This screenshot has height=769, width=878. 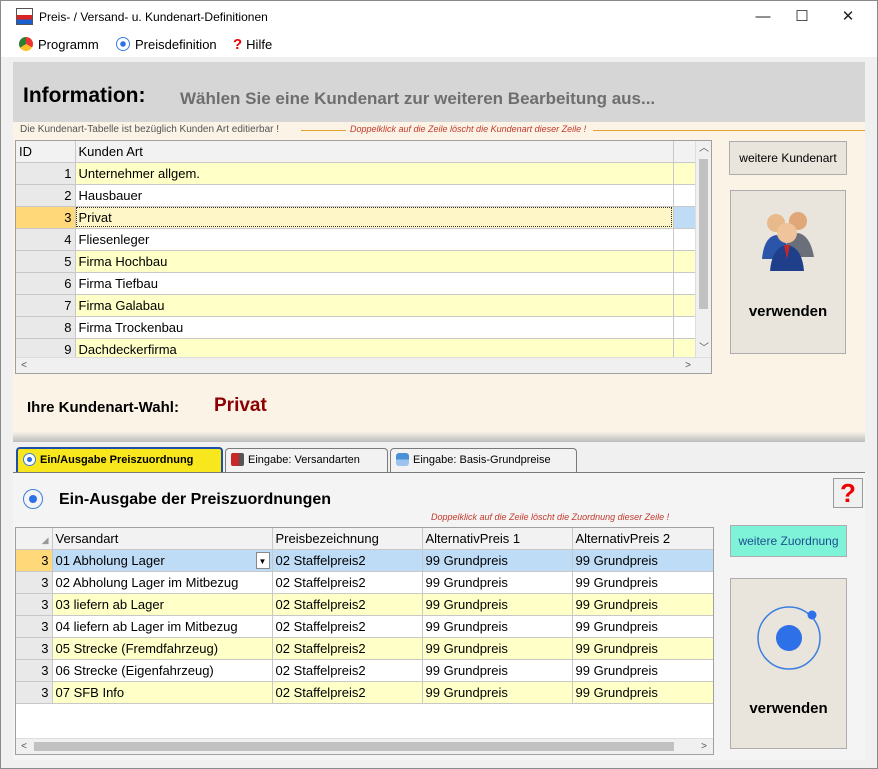 I want to click on table-row: 2 Hausbauer, so click(x=356, y=195).